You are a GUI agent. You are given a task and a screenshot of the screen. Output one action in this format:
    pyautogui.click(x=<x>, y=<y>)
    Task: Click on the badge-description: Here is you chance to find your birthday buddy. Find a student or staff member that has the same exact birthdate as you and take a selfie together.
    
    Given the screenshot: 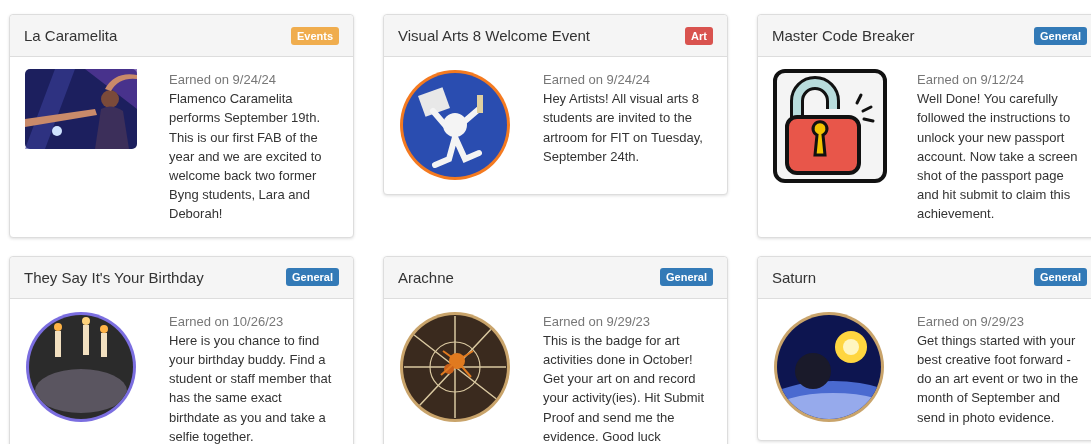 What is the action you would take?
    pyautogui.click(x=251, y=387)
    